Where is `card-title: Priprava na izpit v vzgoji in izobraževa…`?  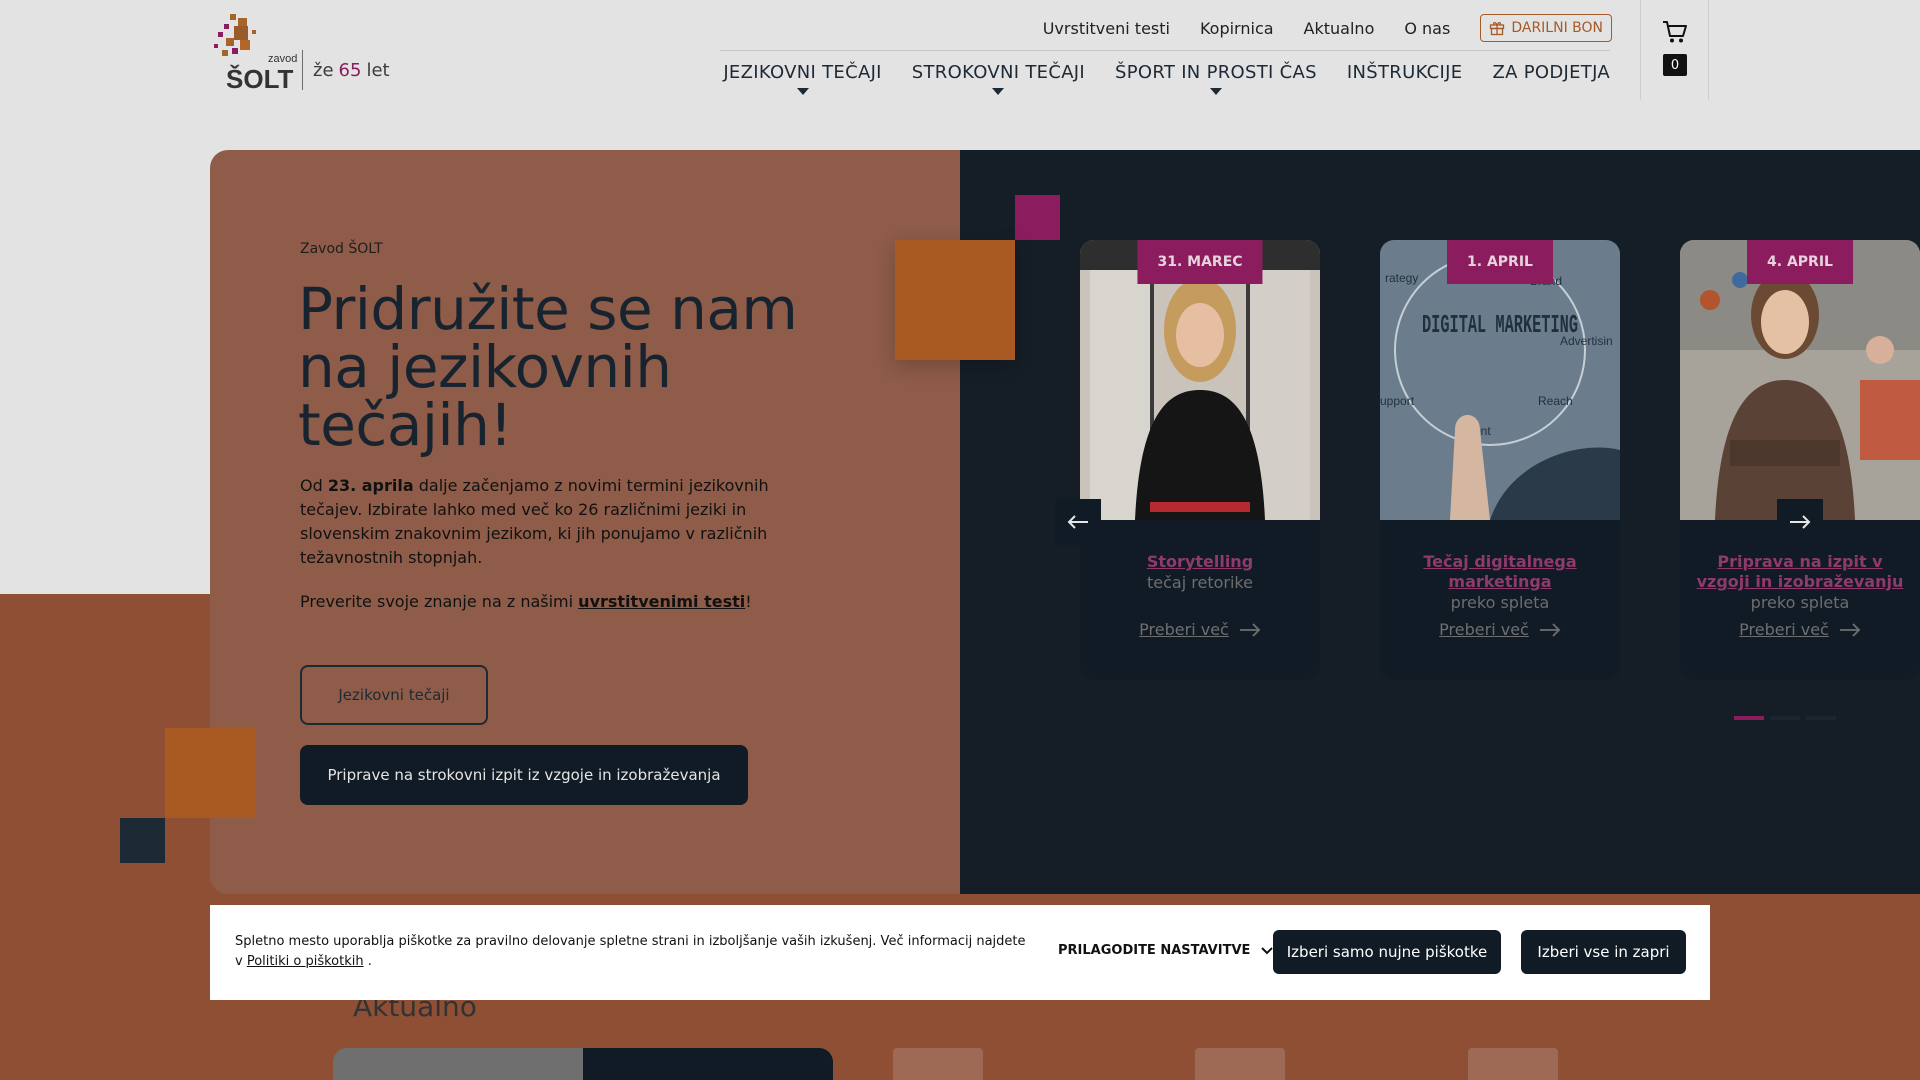 card-title: Priprava na izpit v vzgoji in izobraževa… is located at coordinates (1800, 572).